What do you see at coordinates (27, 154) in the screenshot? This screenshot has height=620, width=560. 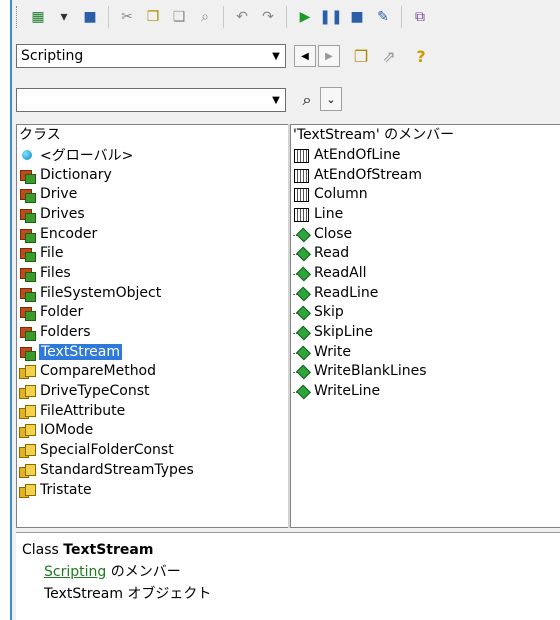 I see `globe-icon` at bounding box center [27, 154].